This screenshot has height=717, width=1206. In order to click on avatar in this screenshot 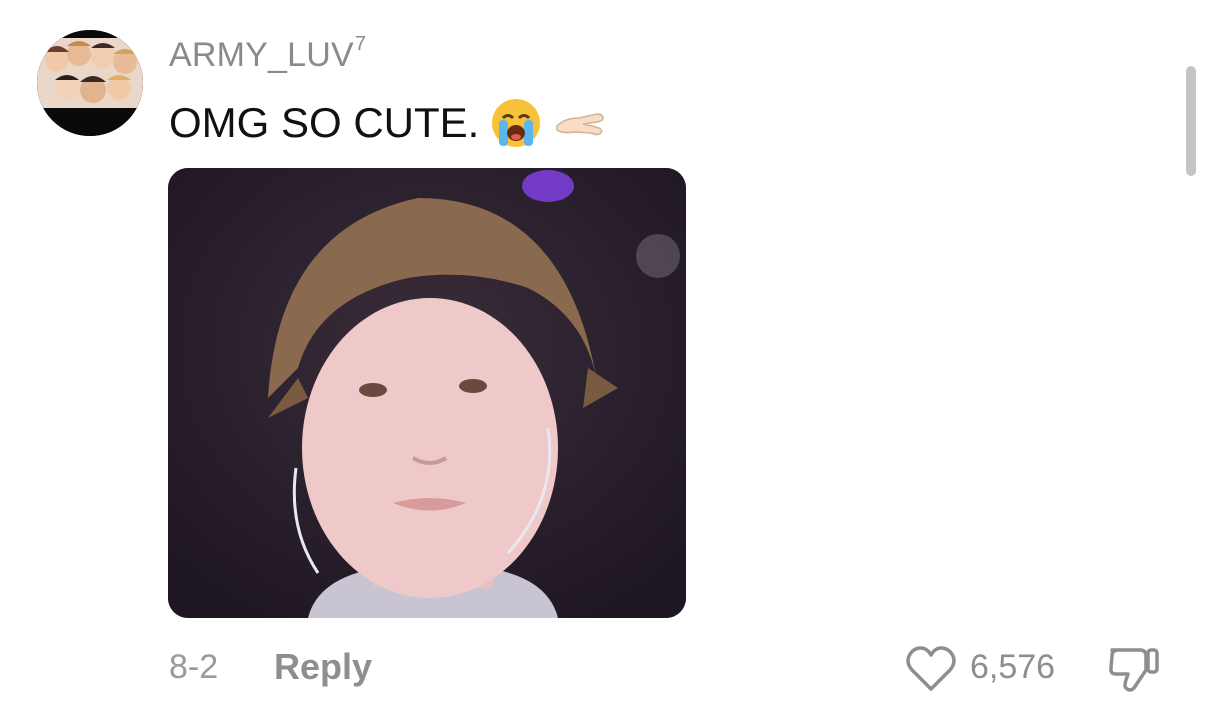, I will do `click(90, 83)`.